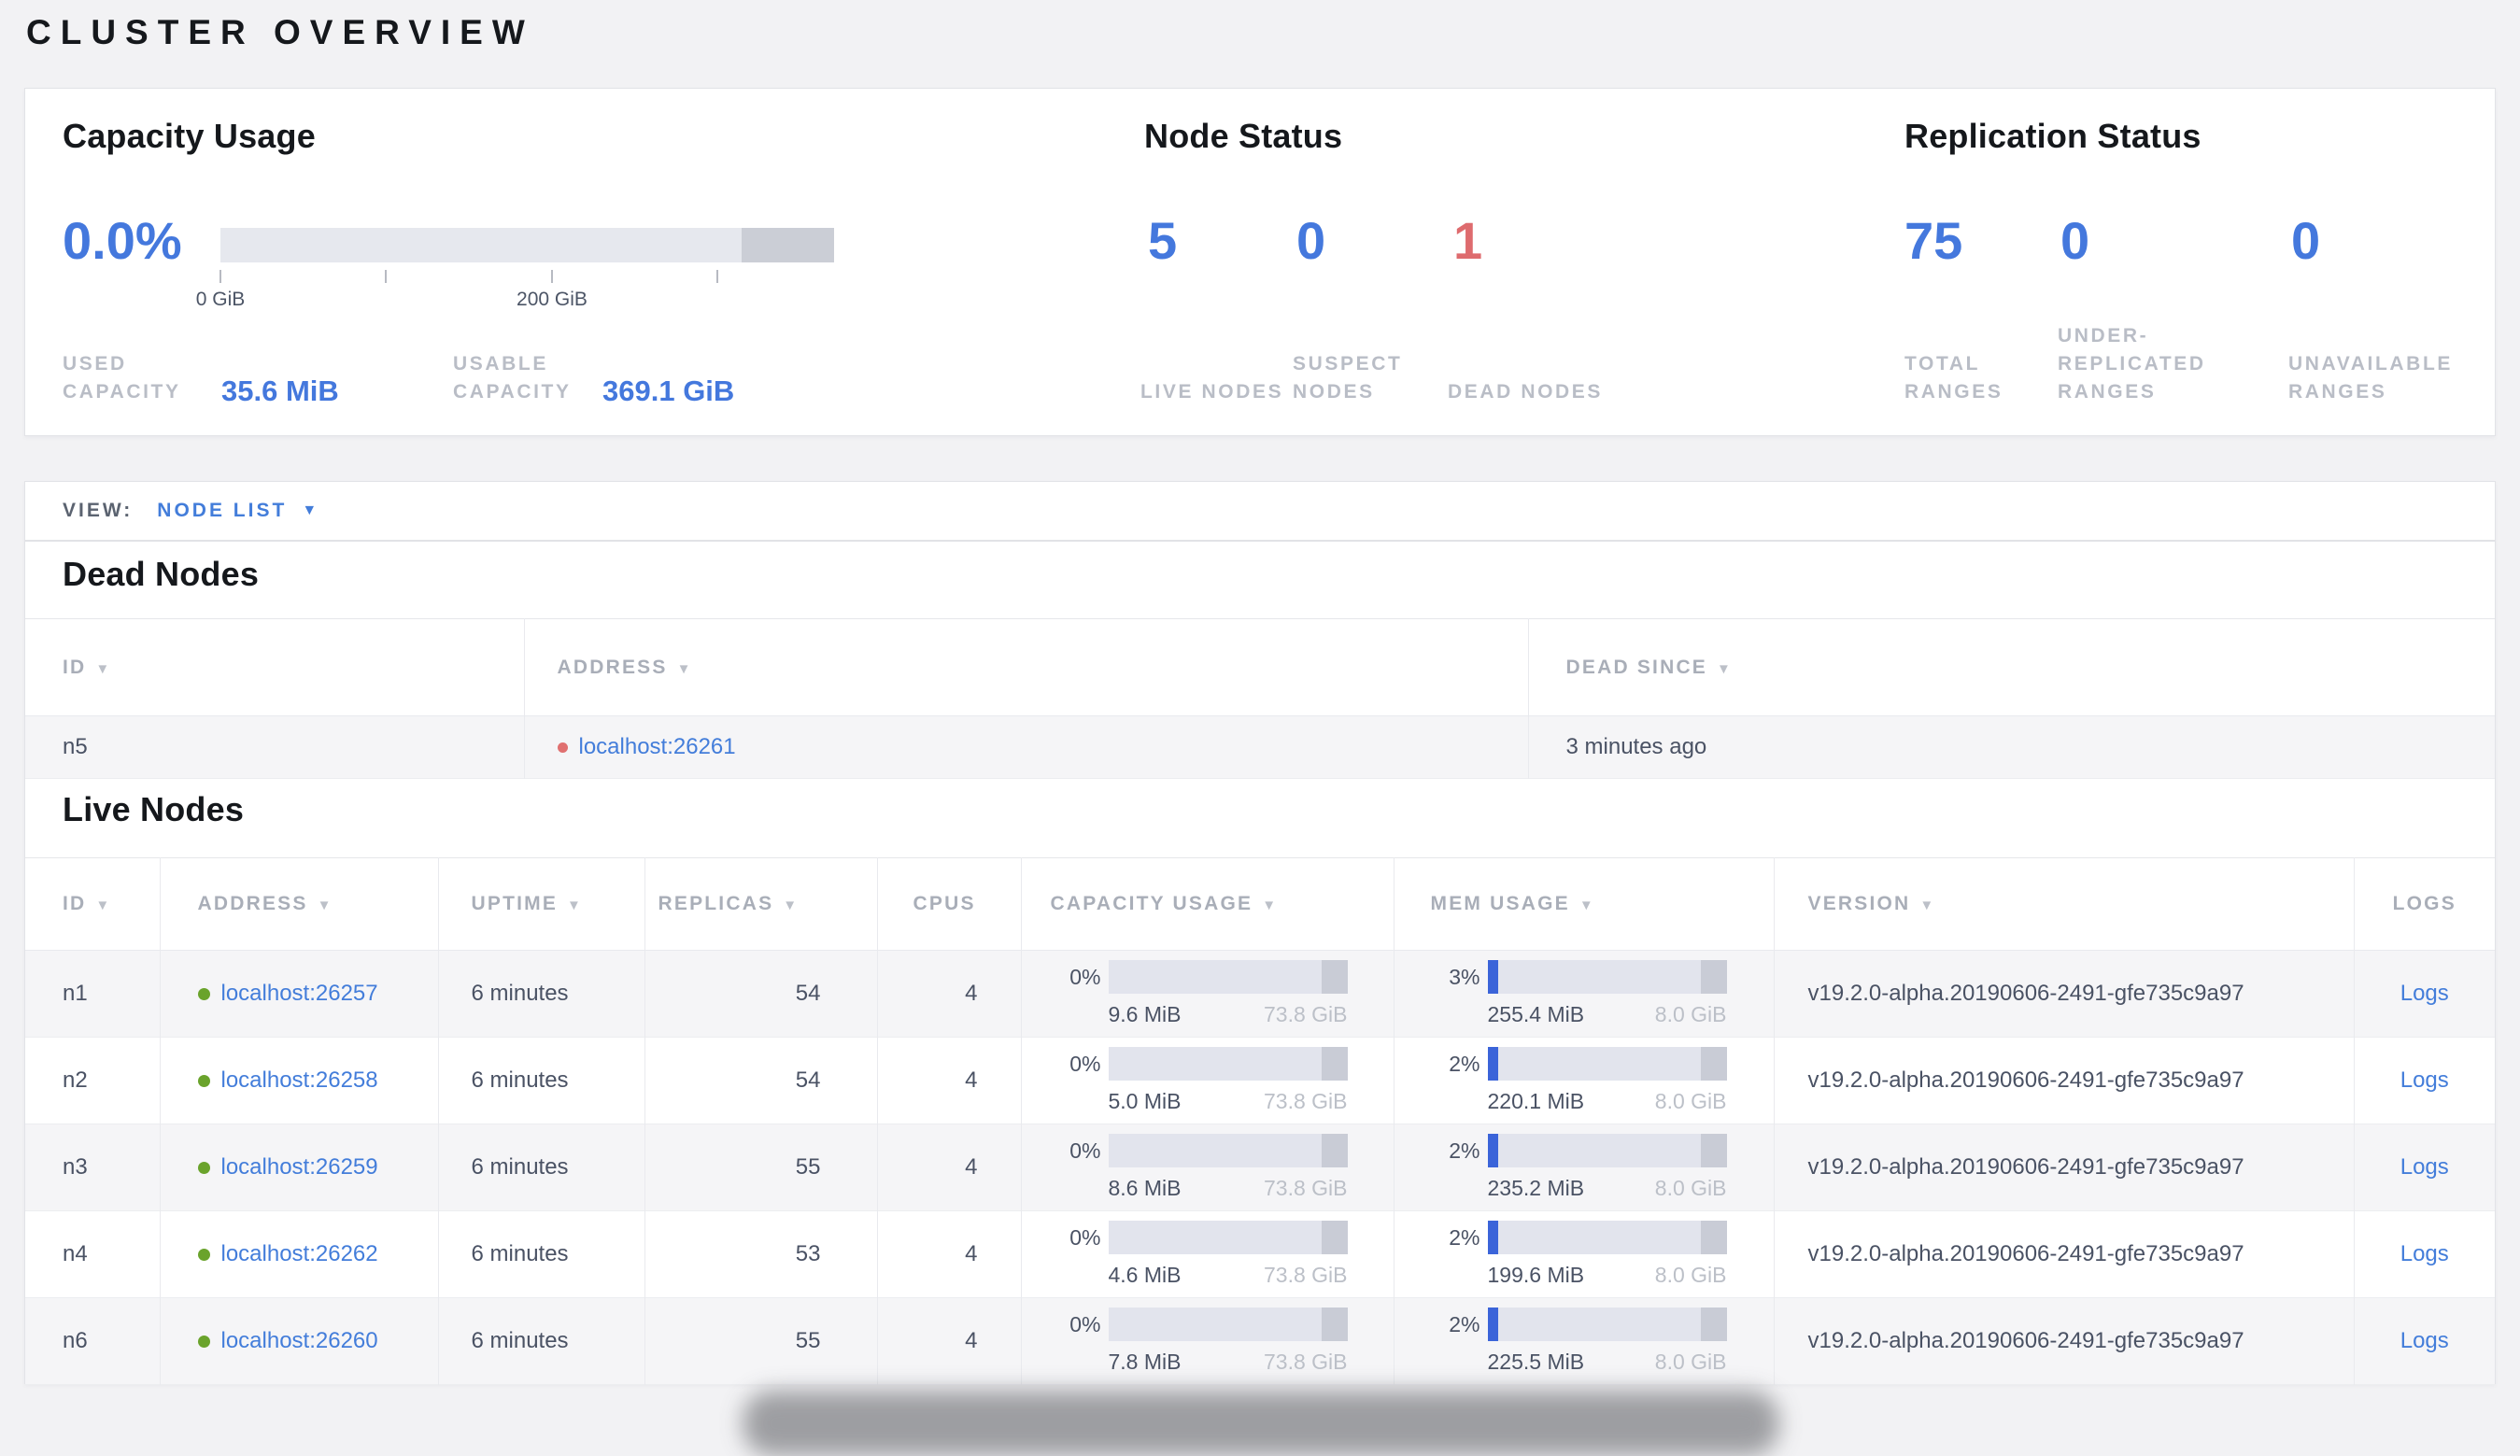 The image size is (2520, 1456). I want to click on dead-nodes-count: 1, so click(1468, 240).